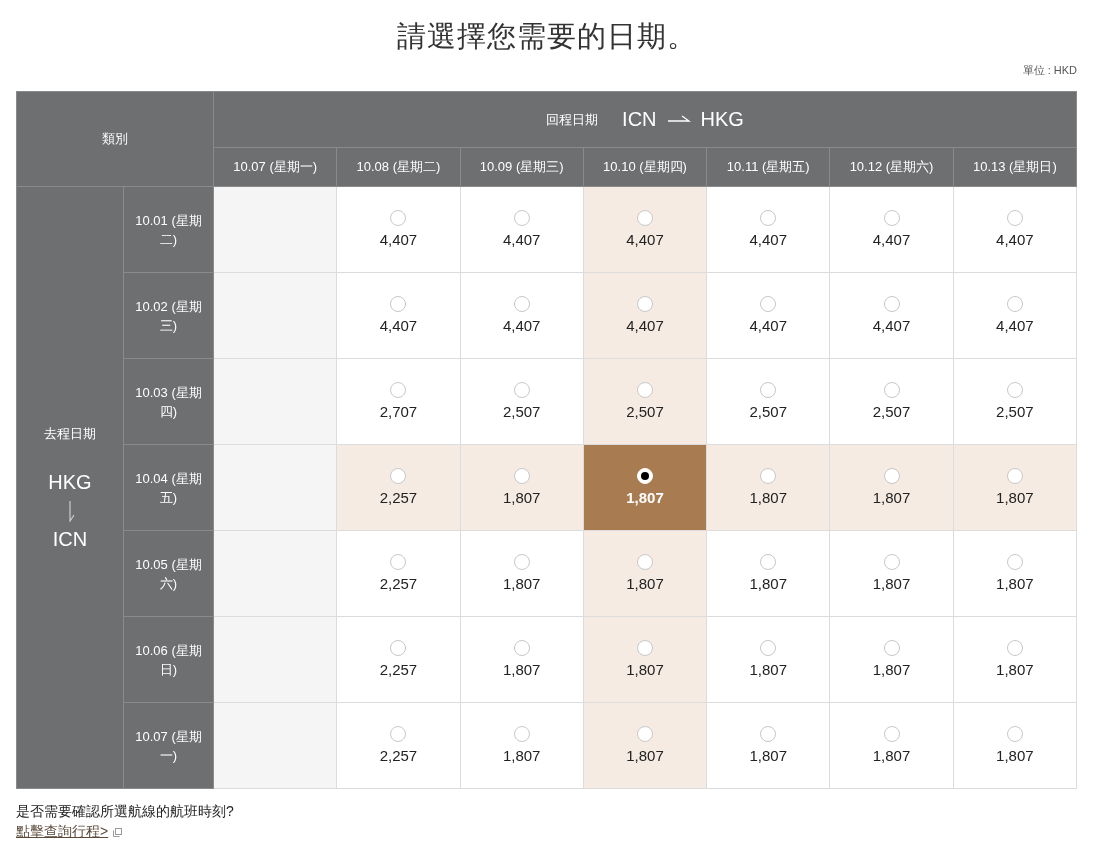 This screenshot has height=864, width=1118. Describe the element at coordinates (168, 745) in the screenshot. I see `row-date: 10.07 (星期一)` at that location.